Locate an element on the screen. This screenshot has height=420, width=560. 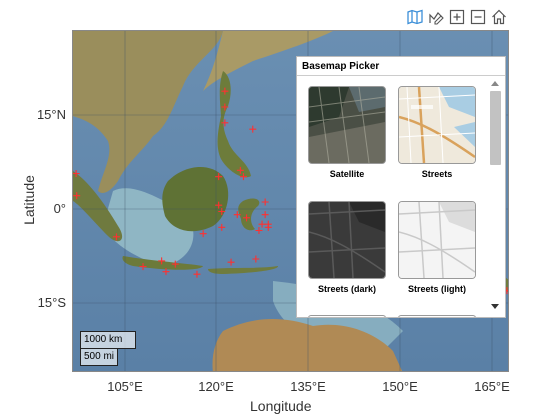
zoom-in-icon is located at coordinates (457, 17).